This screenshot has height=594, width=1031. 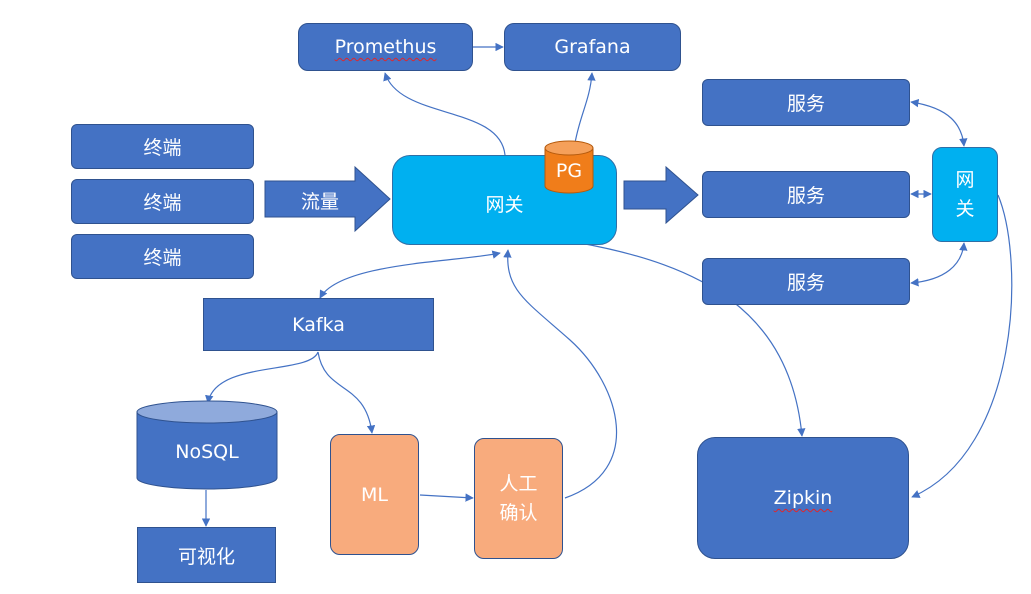 I want to click on traffic-label: 流量, so click(x=319, y=202).